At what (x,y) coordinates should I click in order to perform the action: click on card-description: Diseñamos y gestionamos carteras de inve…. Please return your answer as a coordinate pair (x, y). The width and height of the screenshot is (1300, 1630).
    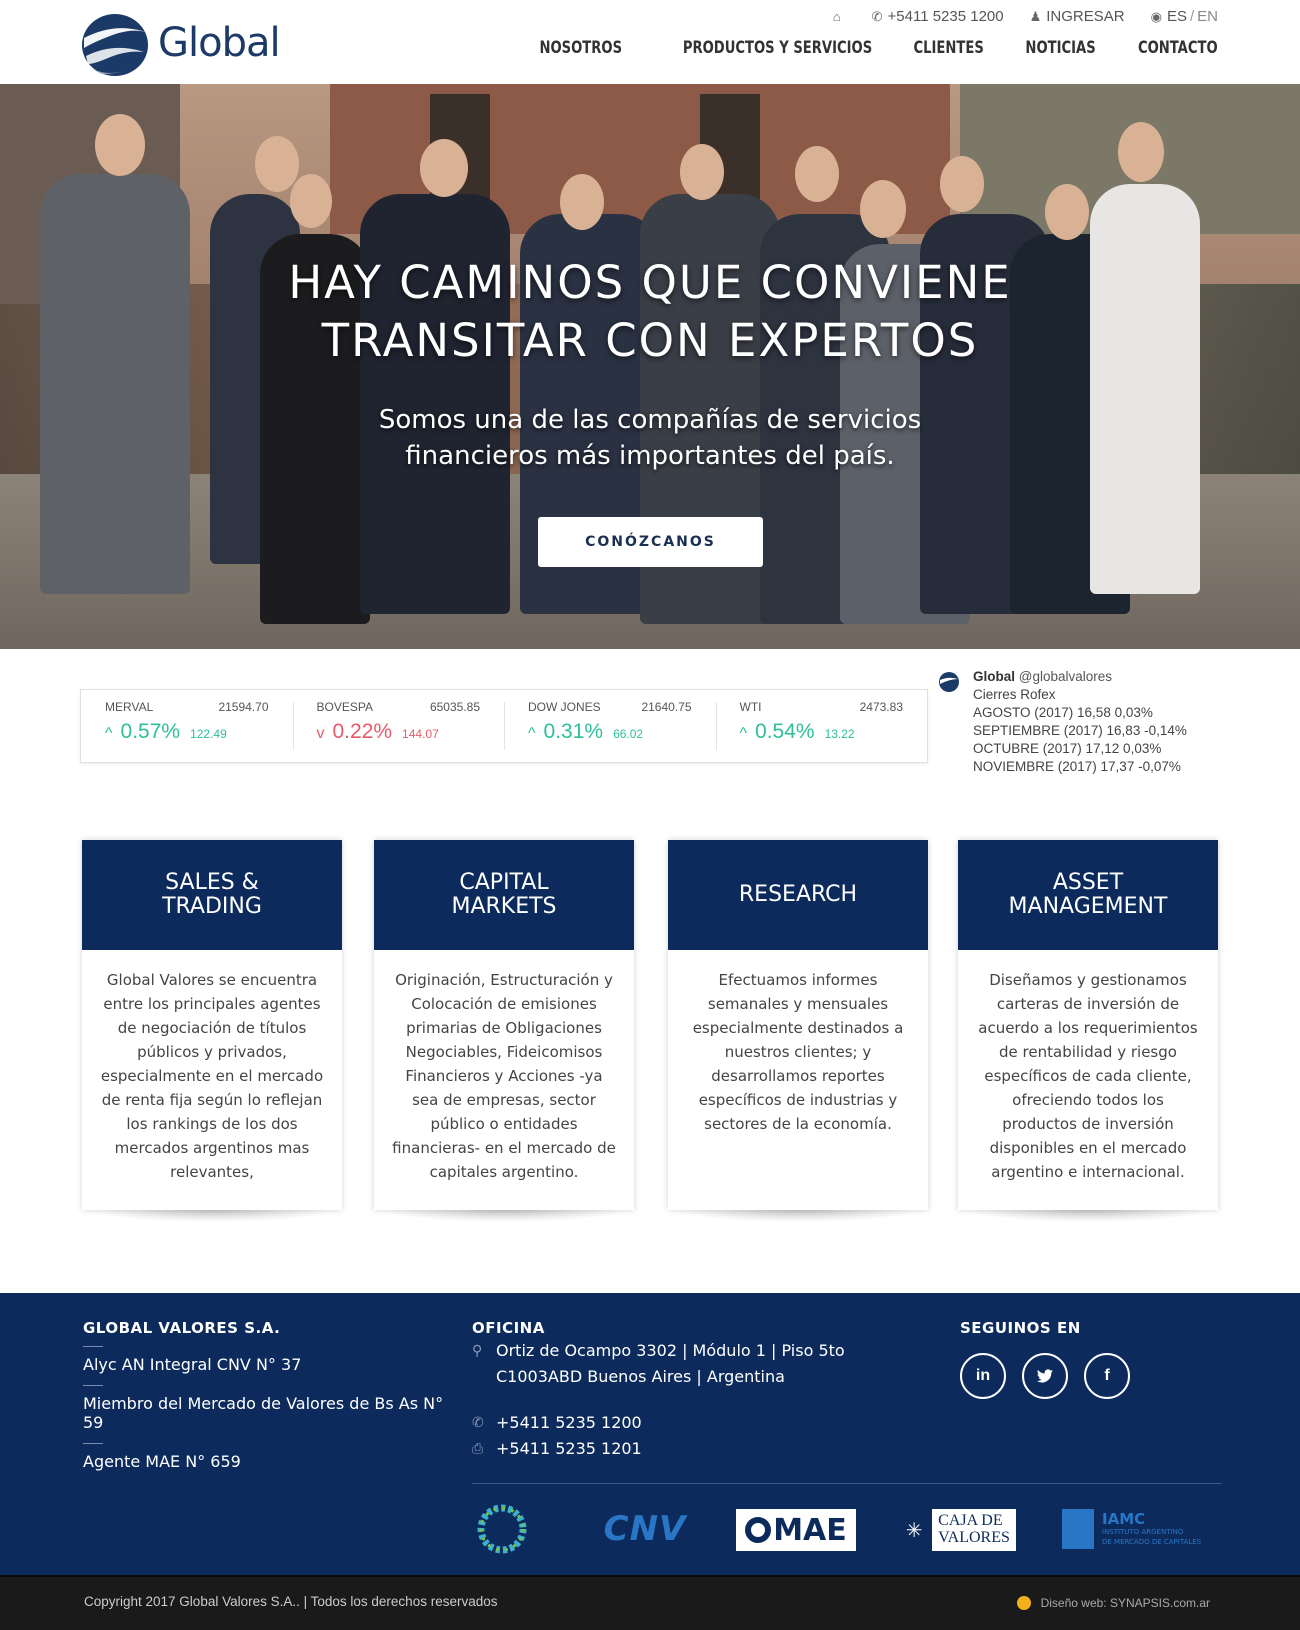
    Looking at the image, I should click on (1088, 1076).